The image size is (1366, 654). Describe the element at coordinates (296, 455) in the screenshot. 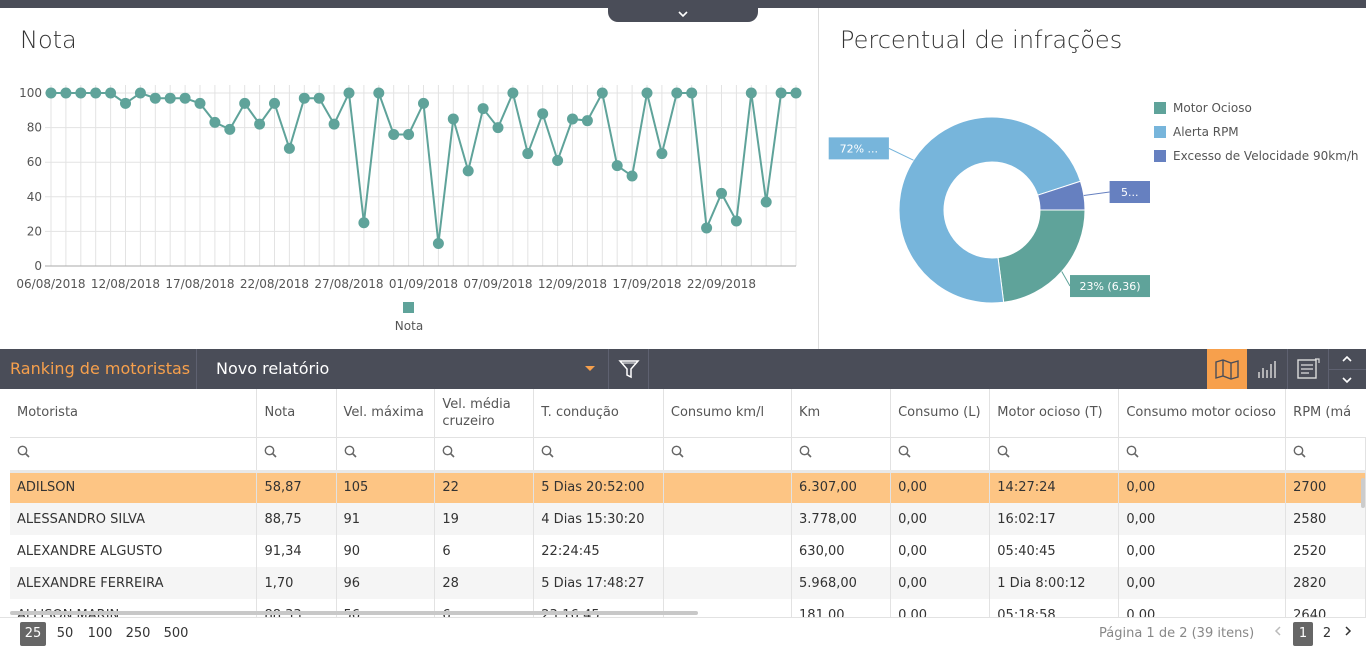

I see `filter-cell-nota` at that location.